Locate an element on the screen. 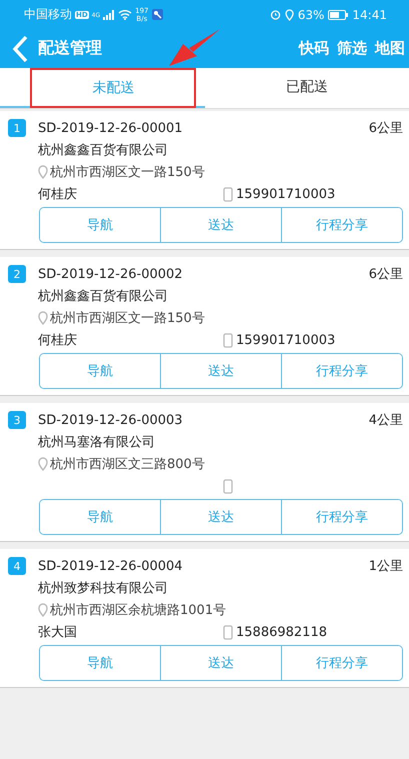 This screenshot has height=759, width=409. order-number-badge: 1 is located at coordinates (17, 128).